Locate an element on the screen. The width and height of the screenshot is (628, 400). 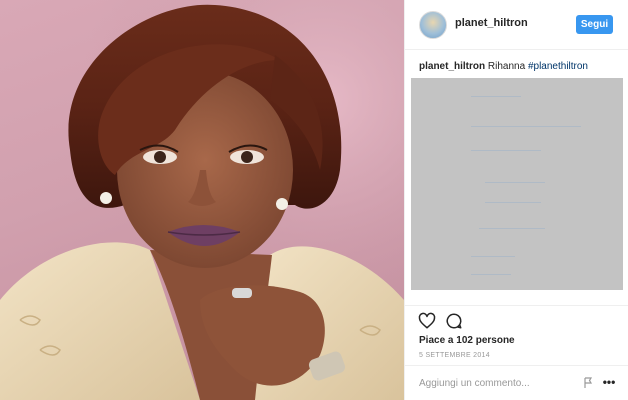
post-date: 5 SETTEMBRE 2014 is located at coordinates (454, 355).